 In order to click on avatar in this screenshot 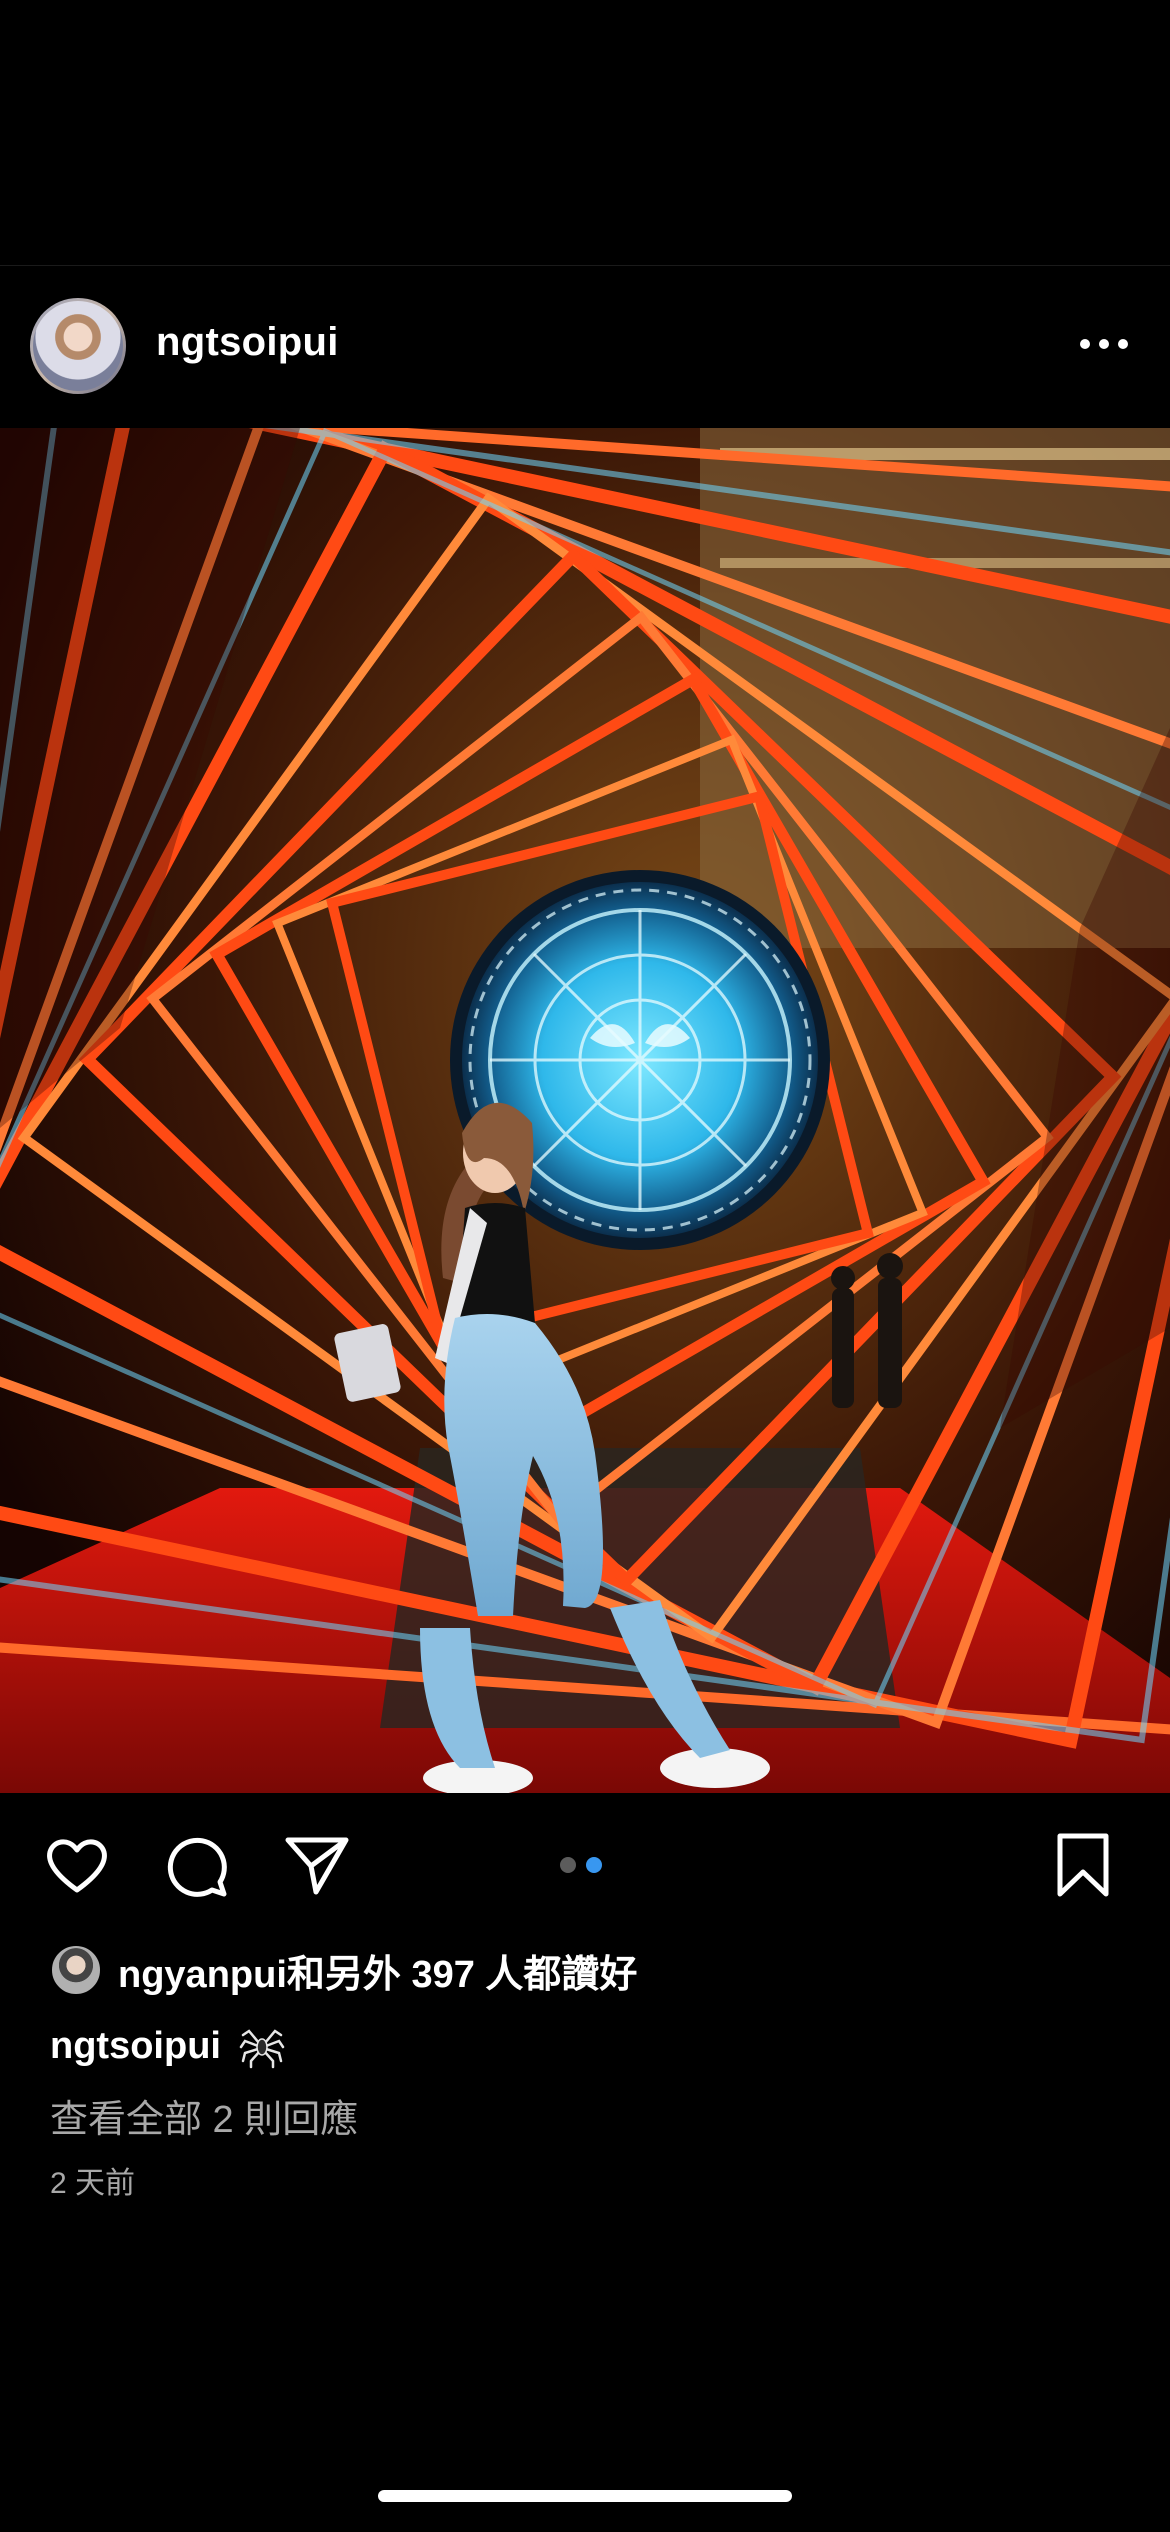, I will do `click(78, 346)`.